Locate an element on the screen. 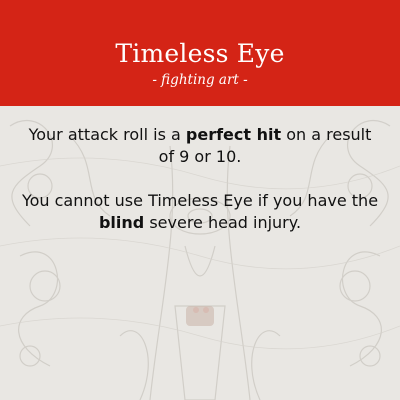  restriction-text-post: severe head injury. is located at coordinates (223, 222).